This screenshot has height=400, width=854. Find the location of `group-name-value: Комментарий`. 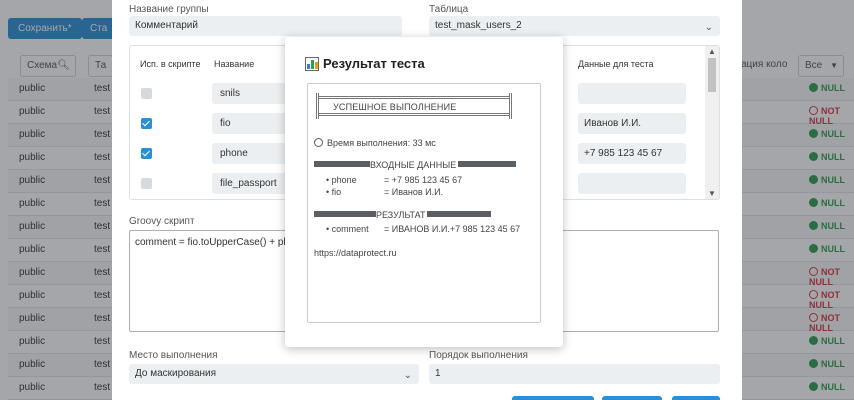

group-name-value: Комментарий is located at coordinates (166, 25).